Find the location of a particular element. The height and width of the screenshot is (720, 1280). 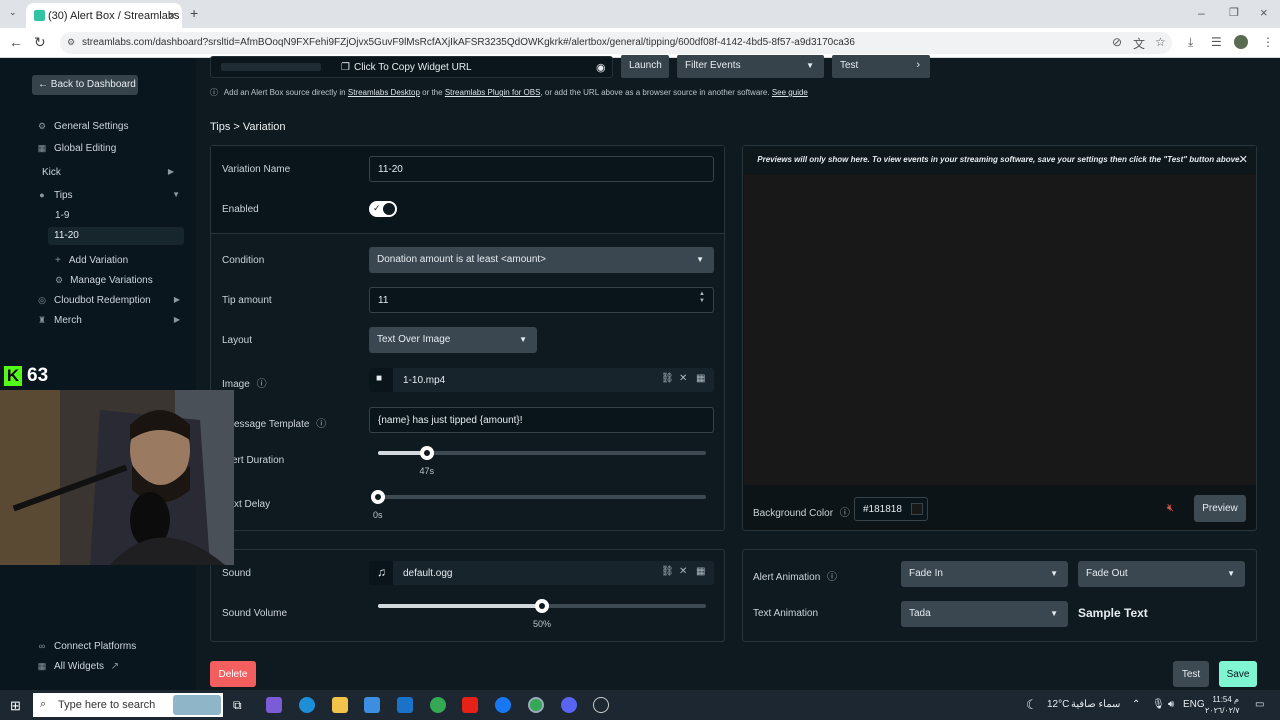

volume-icon: 🔊︎ is located at coordinates (1171, 704).